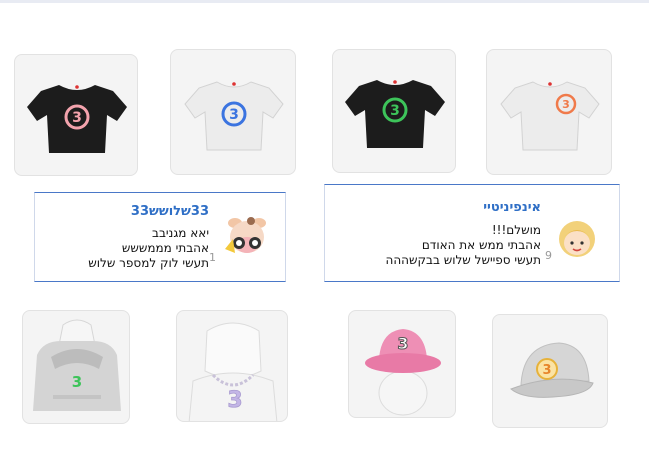  I want to click on white-tshirt-orange-3-icon: 3, so click(550, 116).